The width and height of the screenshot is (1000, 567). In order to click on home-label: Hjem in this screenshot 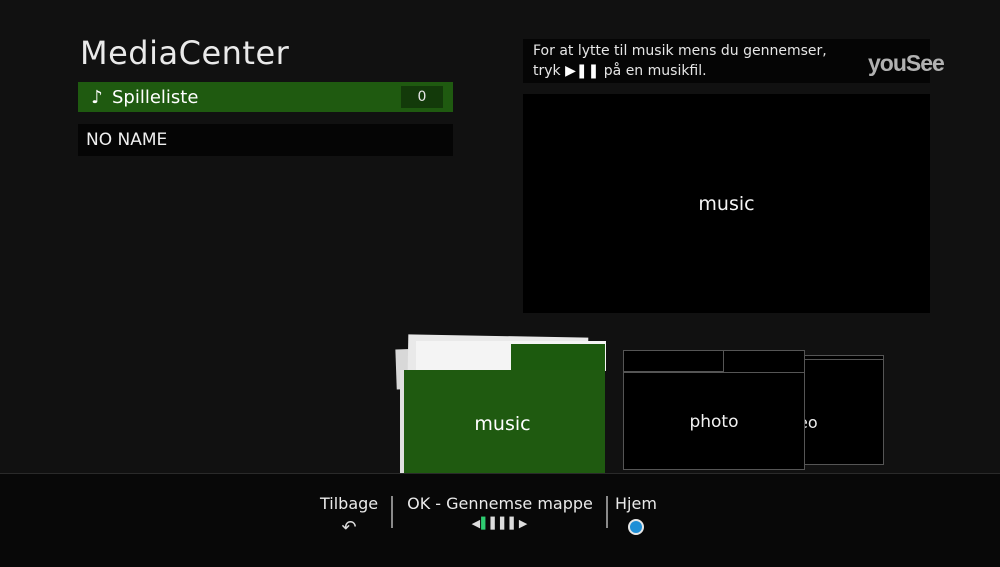, I will do `click(636, 503)`.